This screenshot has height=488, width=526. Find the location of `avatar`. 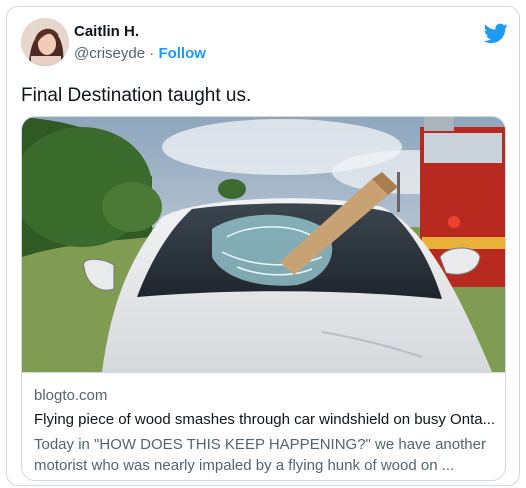

avatar is located at coordinates (45, 42).